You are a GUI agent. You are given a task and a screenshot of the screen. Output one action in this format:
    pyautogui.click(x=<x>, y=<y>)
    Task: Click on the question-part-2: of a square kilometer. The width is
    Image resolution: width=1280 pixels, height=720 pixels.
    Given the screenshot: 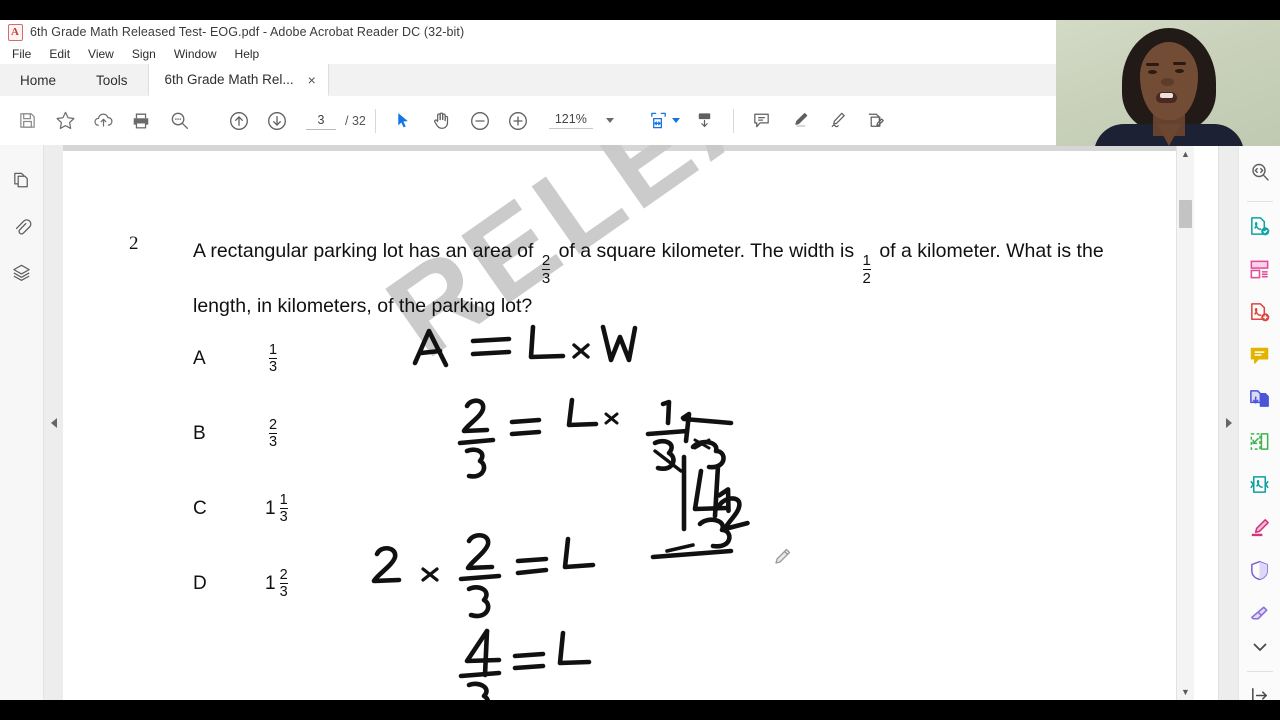 What is the action you would take?
    pyautogui.click(x=706, y=251)
    